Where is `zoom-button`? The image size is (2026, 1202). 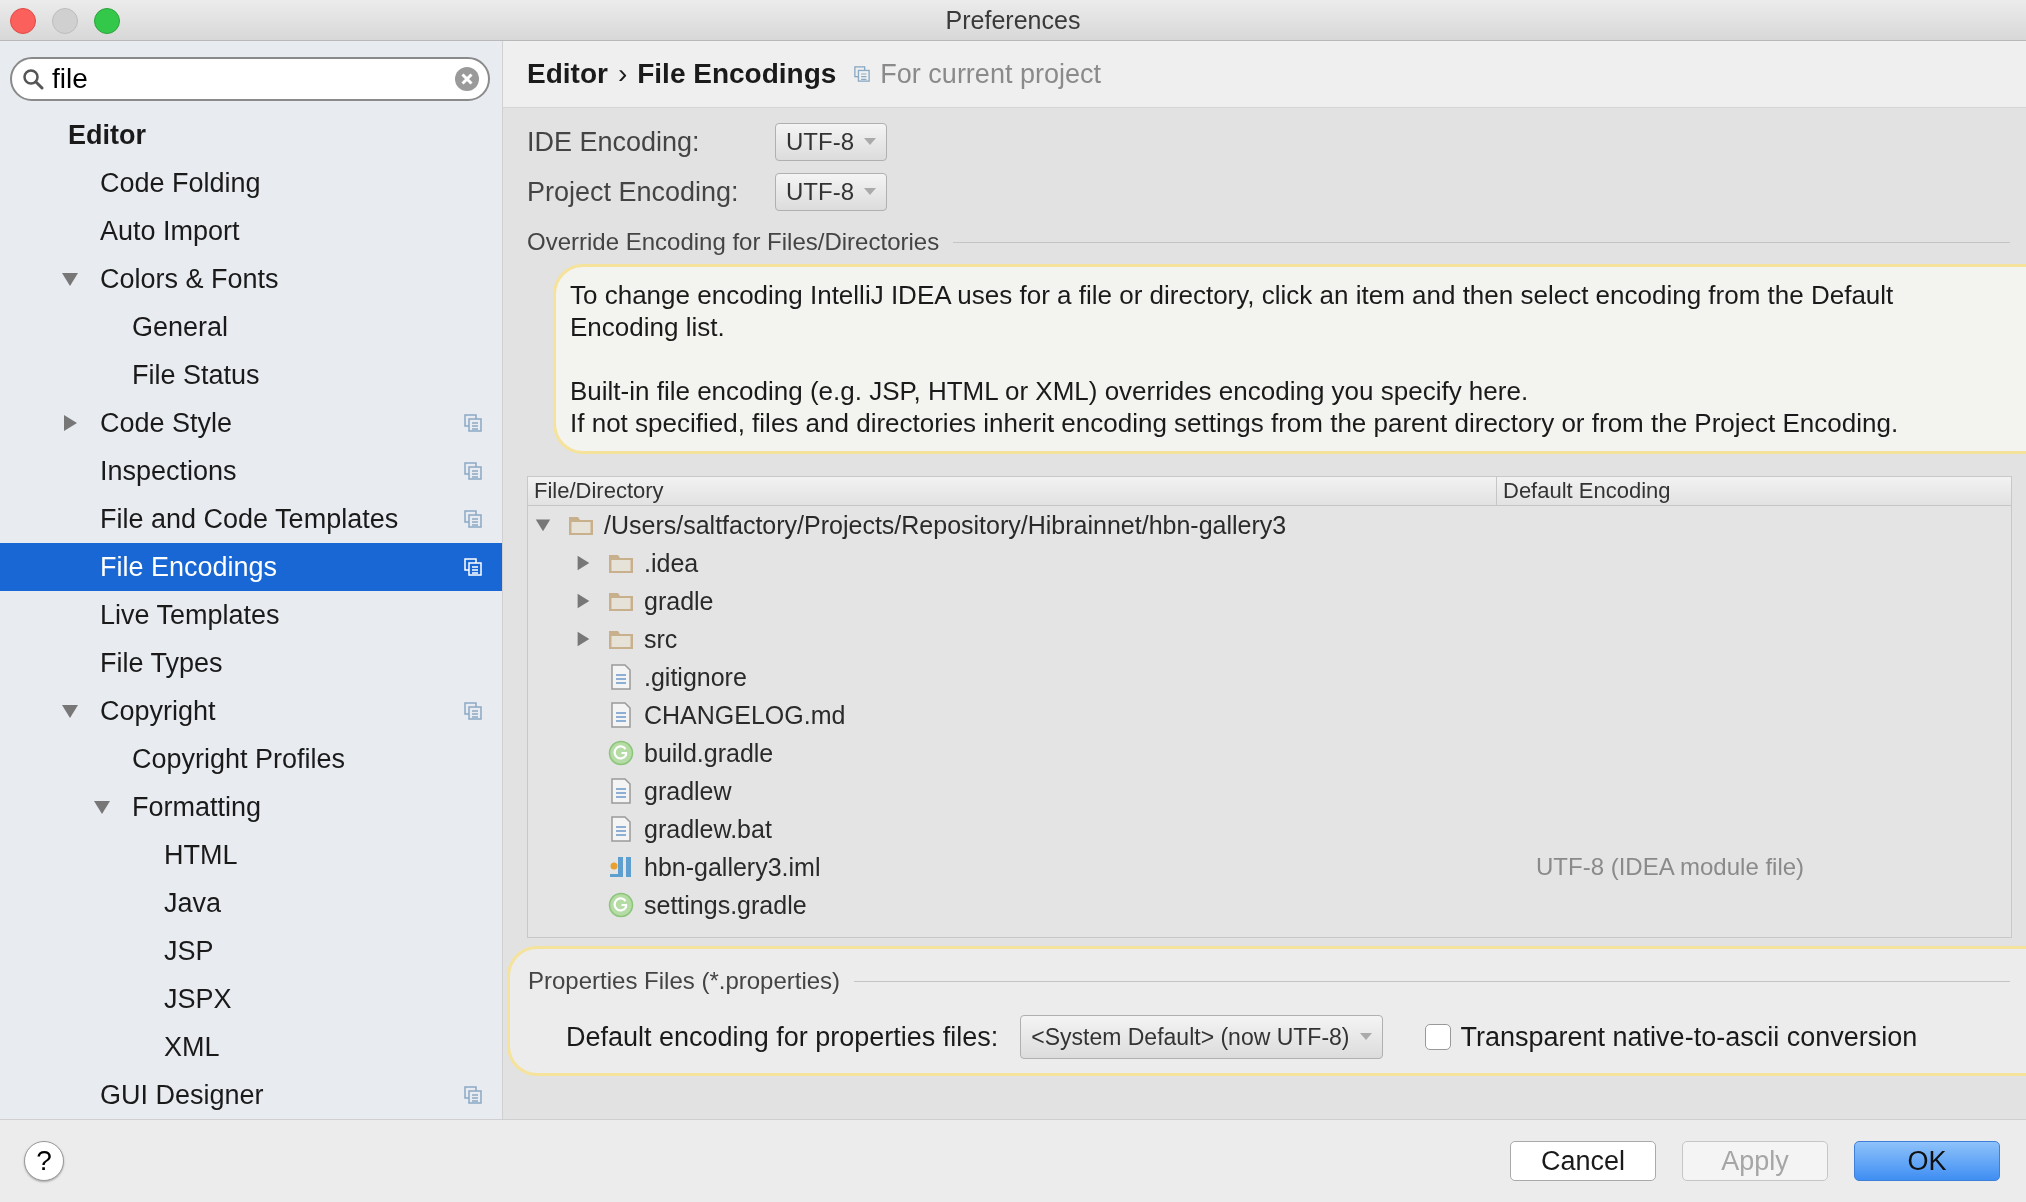 zoom-button is located at coordinates (107, 21).